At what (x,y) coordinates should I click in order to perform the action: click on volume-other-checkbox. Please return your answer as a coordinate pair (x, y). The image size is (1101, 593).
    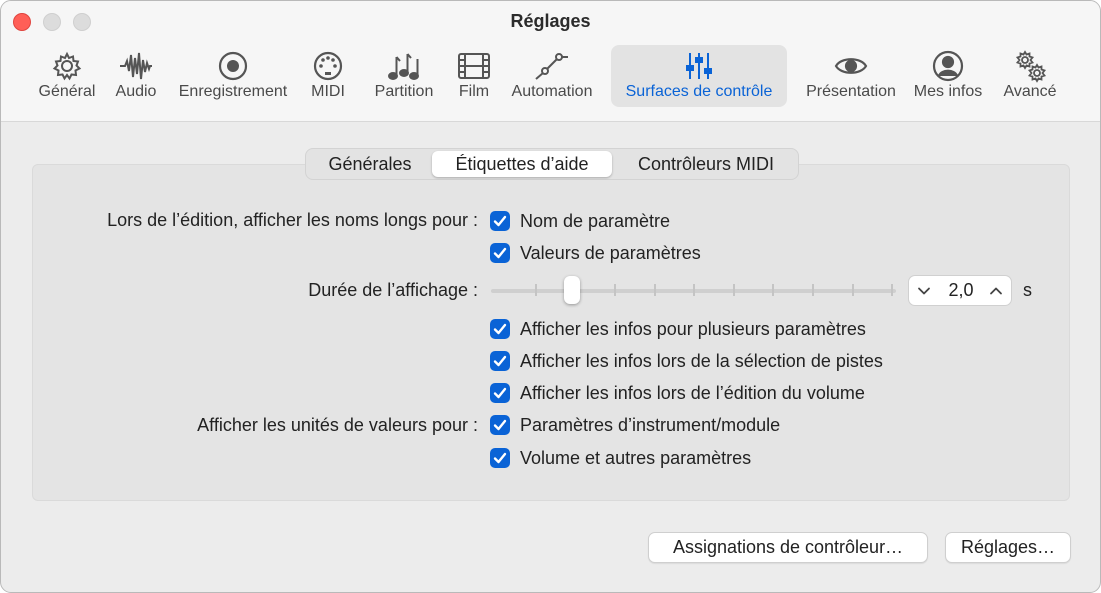
    Looking at the image, I should click on (500, 458).